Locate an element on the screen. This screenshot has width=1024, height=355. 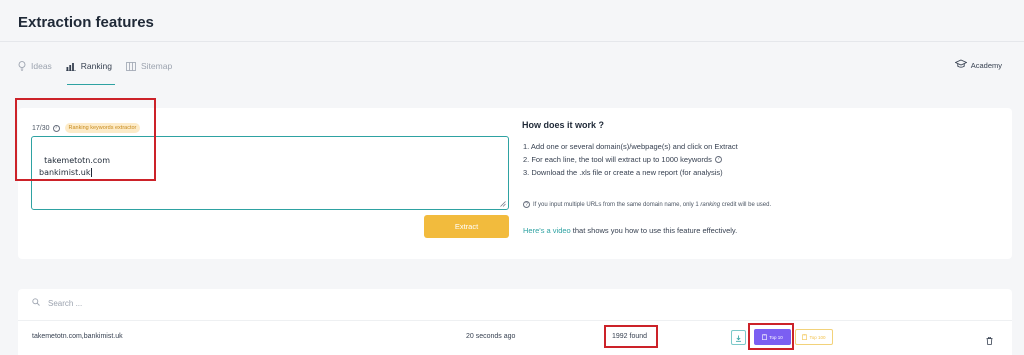
tab-ranking: Ranking is located at coordinates (88, 66).